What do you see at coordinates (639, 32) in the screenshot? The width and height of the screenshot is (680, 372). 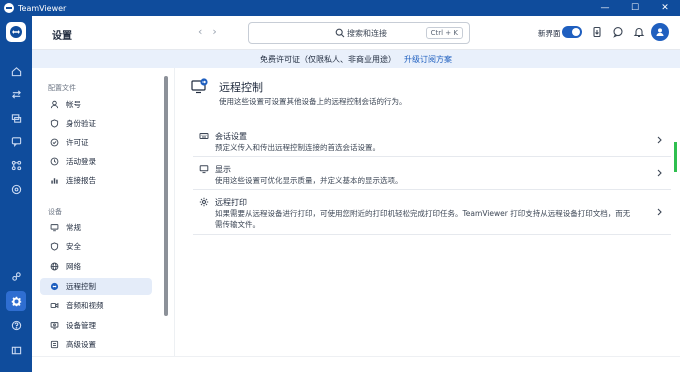 I see `notification-bell-icon` at bounding box center [639, 32].